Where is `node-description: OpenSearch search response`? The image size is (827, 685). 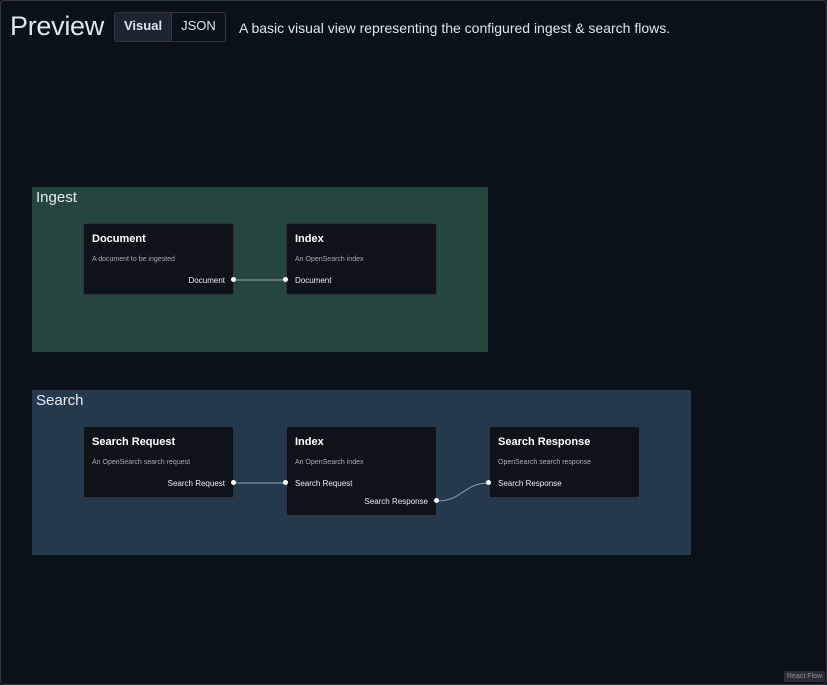
node-description: OpenSearch search response is located at coordinates (544, 462).